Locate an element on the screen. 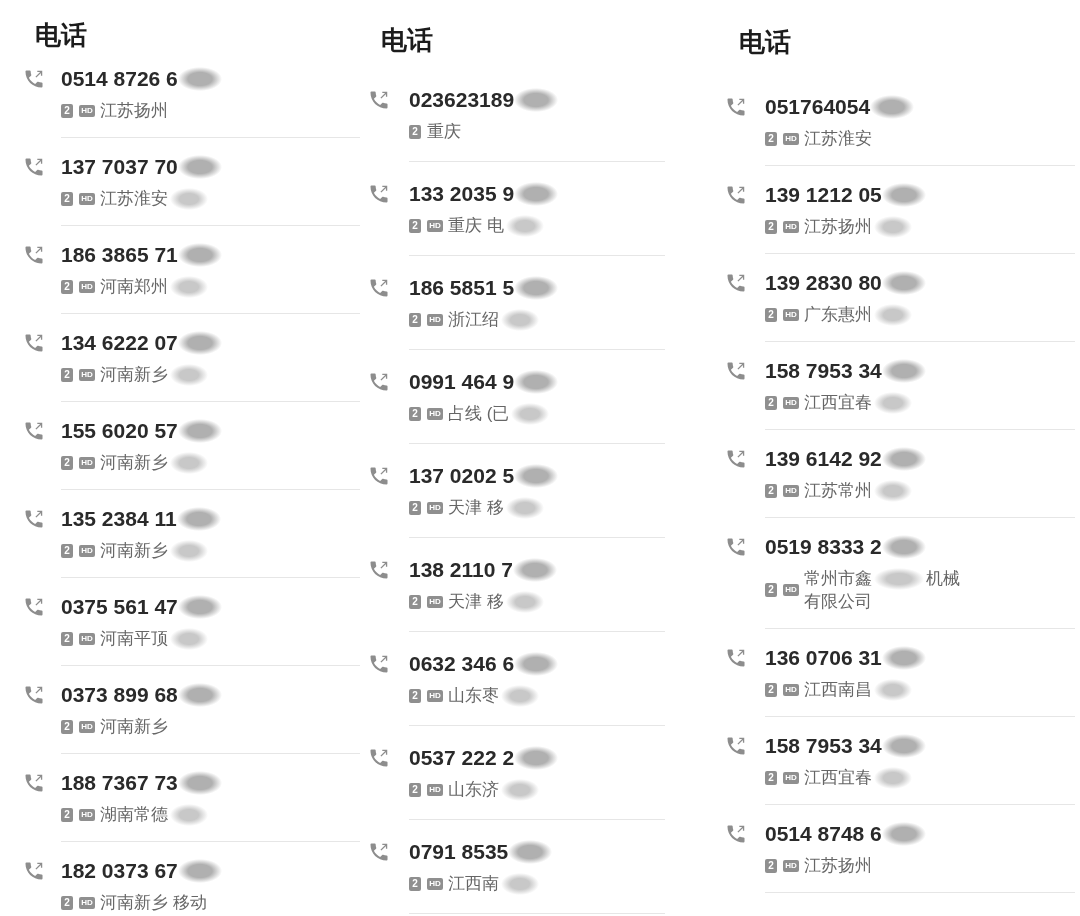 This screenshot has height=916, width=1080. caller-location: 广东惠州 is located at coordinates (838, 314).